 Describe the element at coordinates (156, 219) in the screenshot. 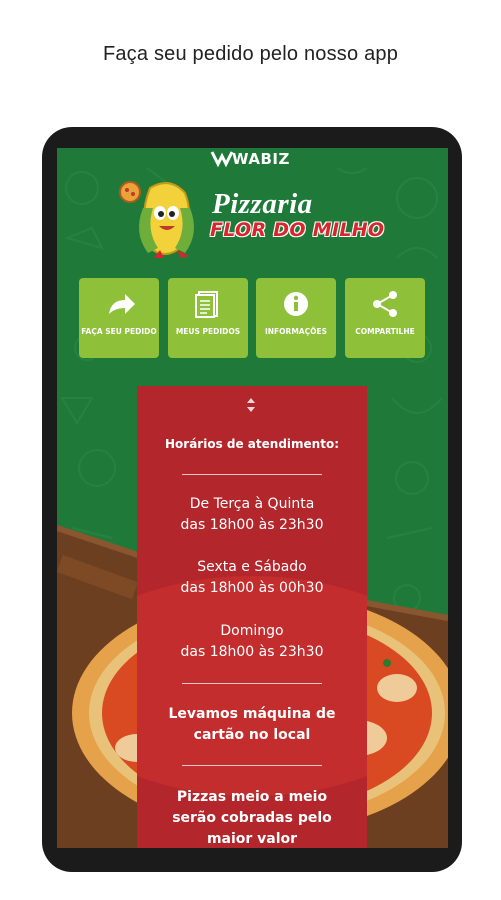

I see `corn-mascot-logo` at that location.